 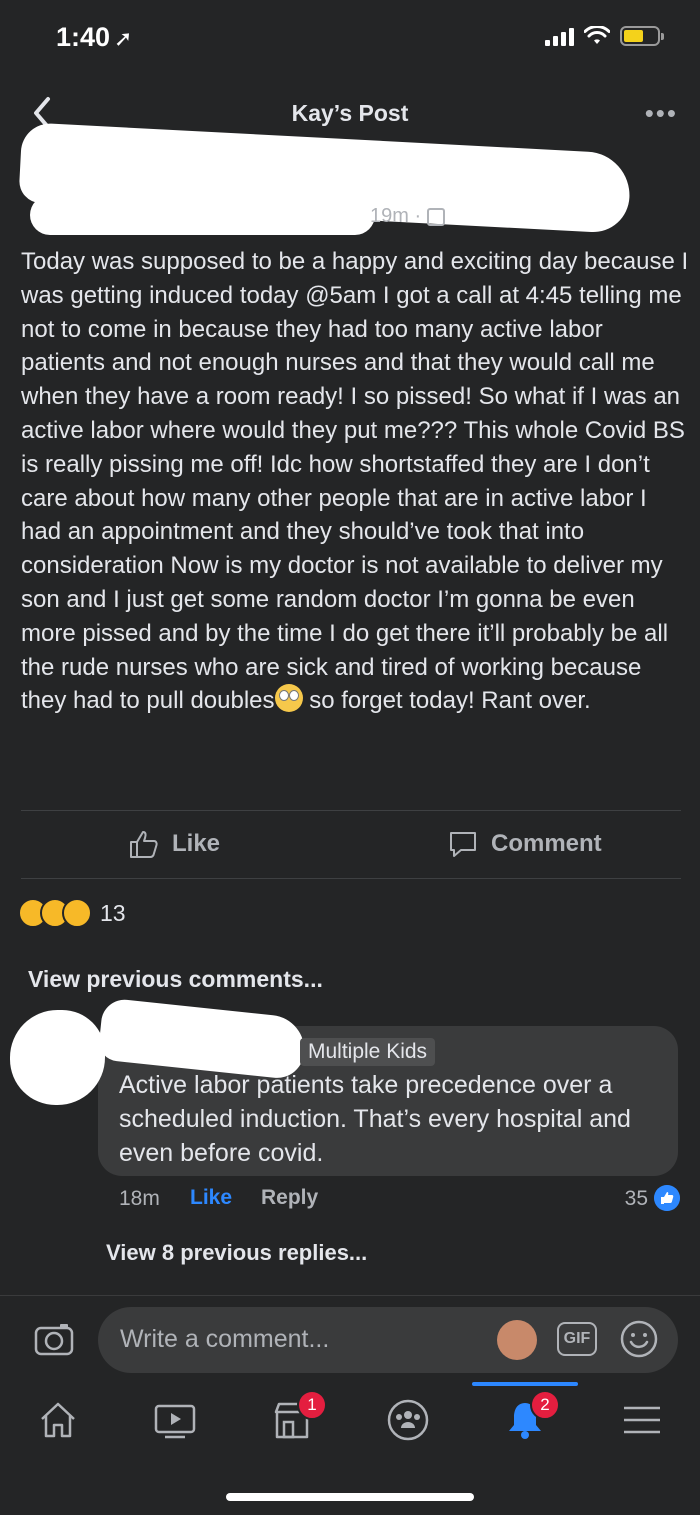 What do you see at coordinates (123, 38) in the screenshot?
I see `location-arrow-icon: ➚` at bounding box center [123, 38].